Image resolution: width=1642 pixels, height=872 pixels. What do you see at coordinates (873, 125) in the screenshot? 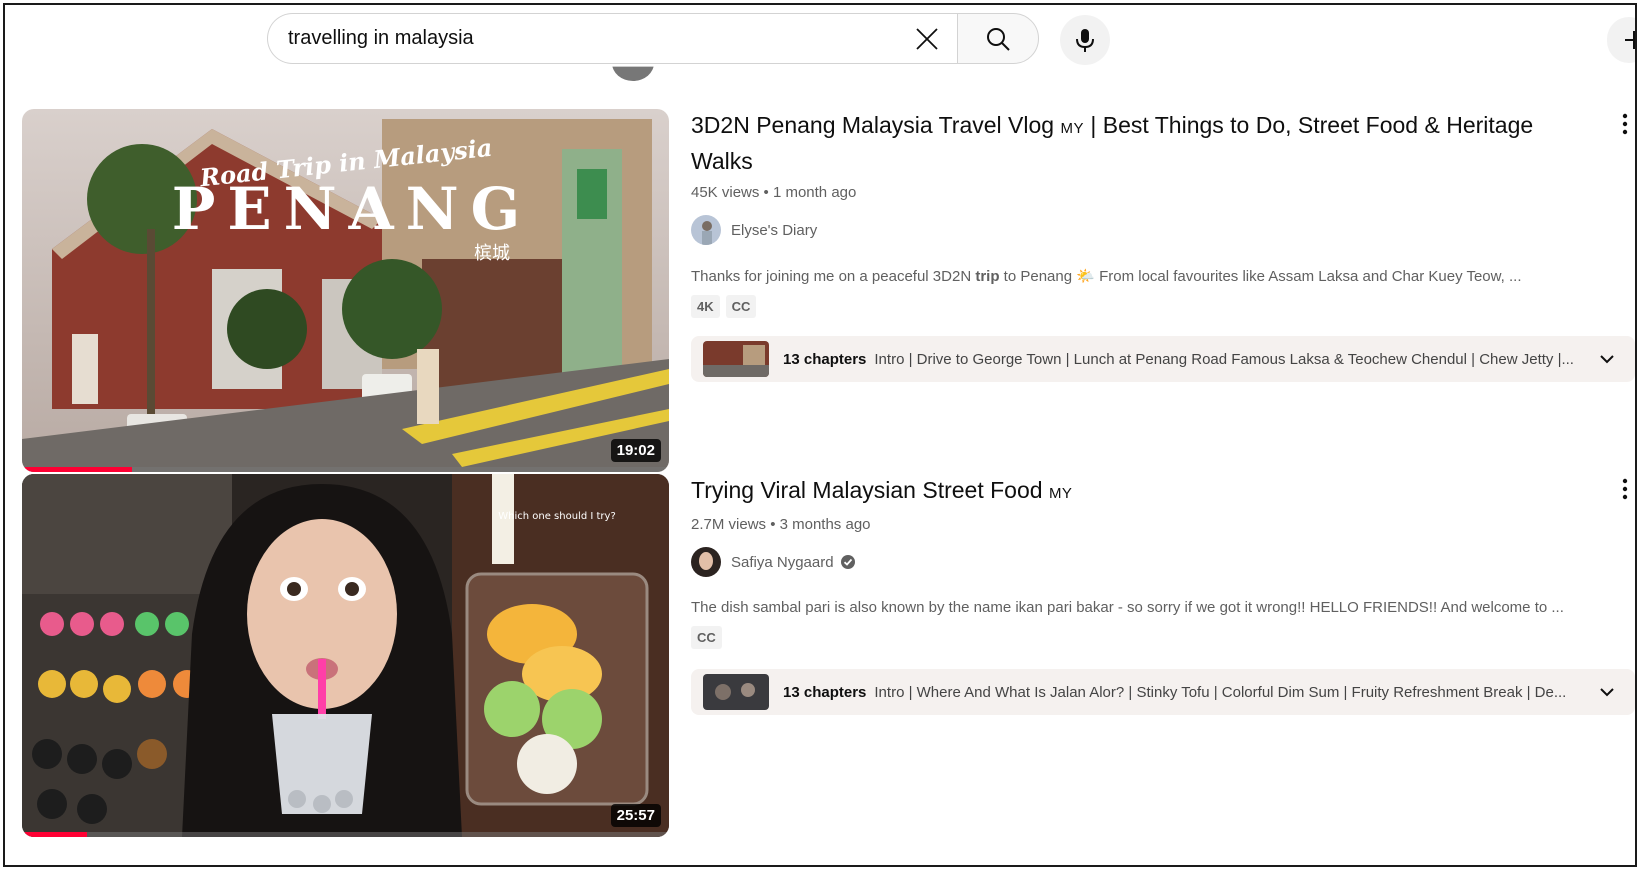
I see `video-title-main: 3D2N Penang Malaysia Travel Vlog` at bounding box center [873, 125].